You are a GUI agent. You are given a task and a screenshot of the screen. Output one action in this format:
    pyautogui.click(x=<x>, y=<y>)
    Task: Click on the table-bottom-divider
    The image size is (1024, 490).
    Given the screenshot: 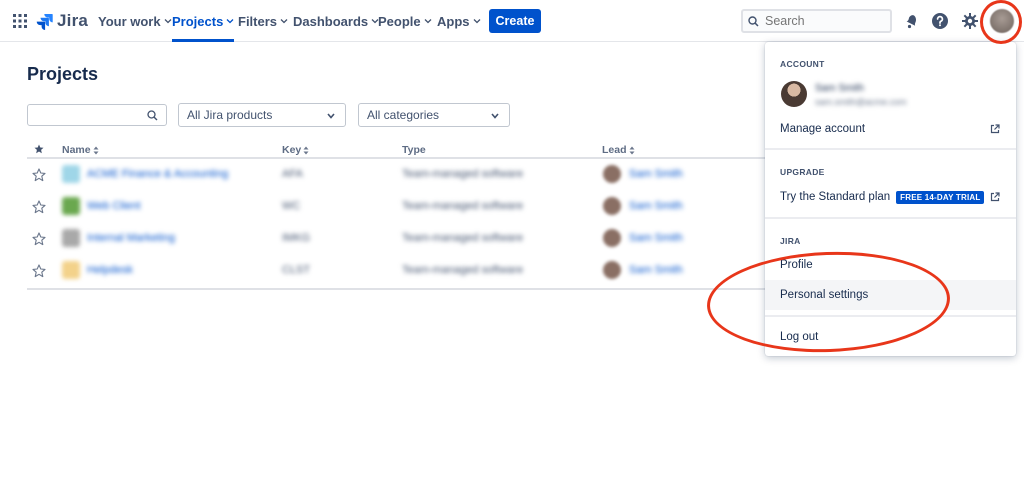 What is the action you would take?
    pyautogui.click(x=397, y=289)
    